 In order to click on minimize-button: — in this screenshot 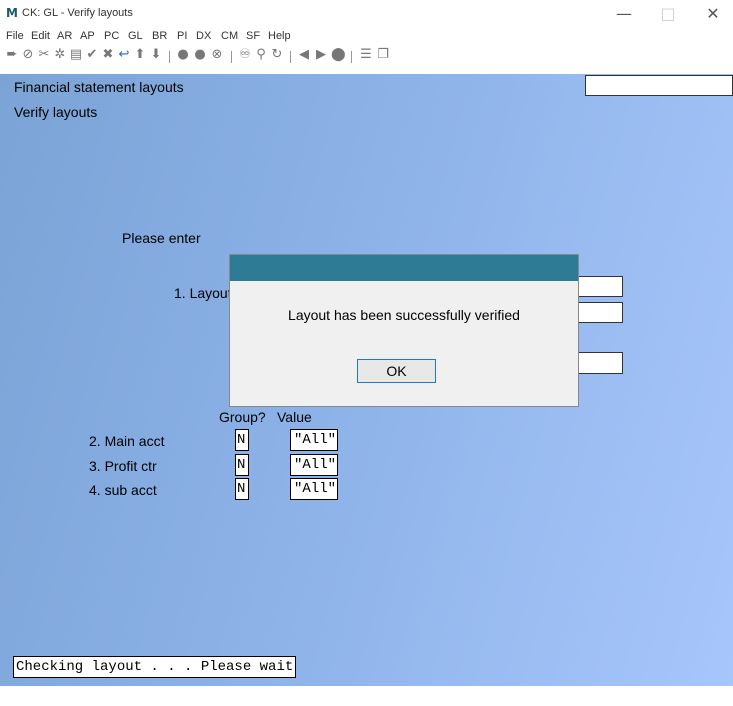, I will do `click(624, 14)`.